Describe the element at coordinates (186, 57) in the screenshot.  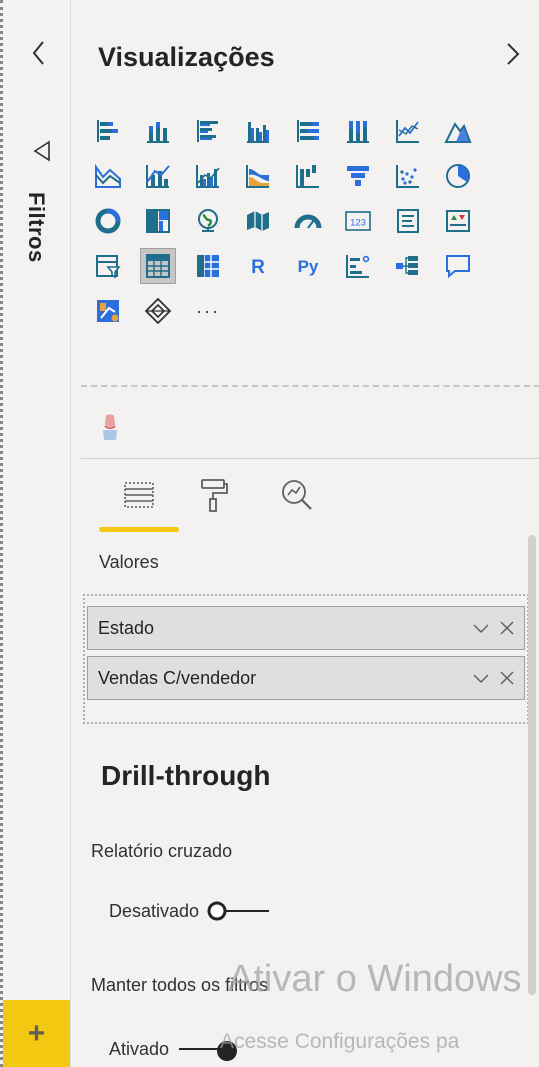
I see `pane-title: Visualizações` at that location.